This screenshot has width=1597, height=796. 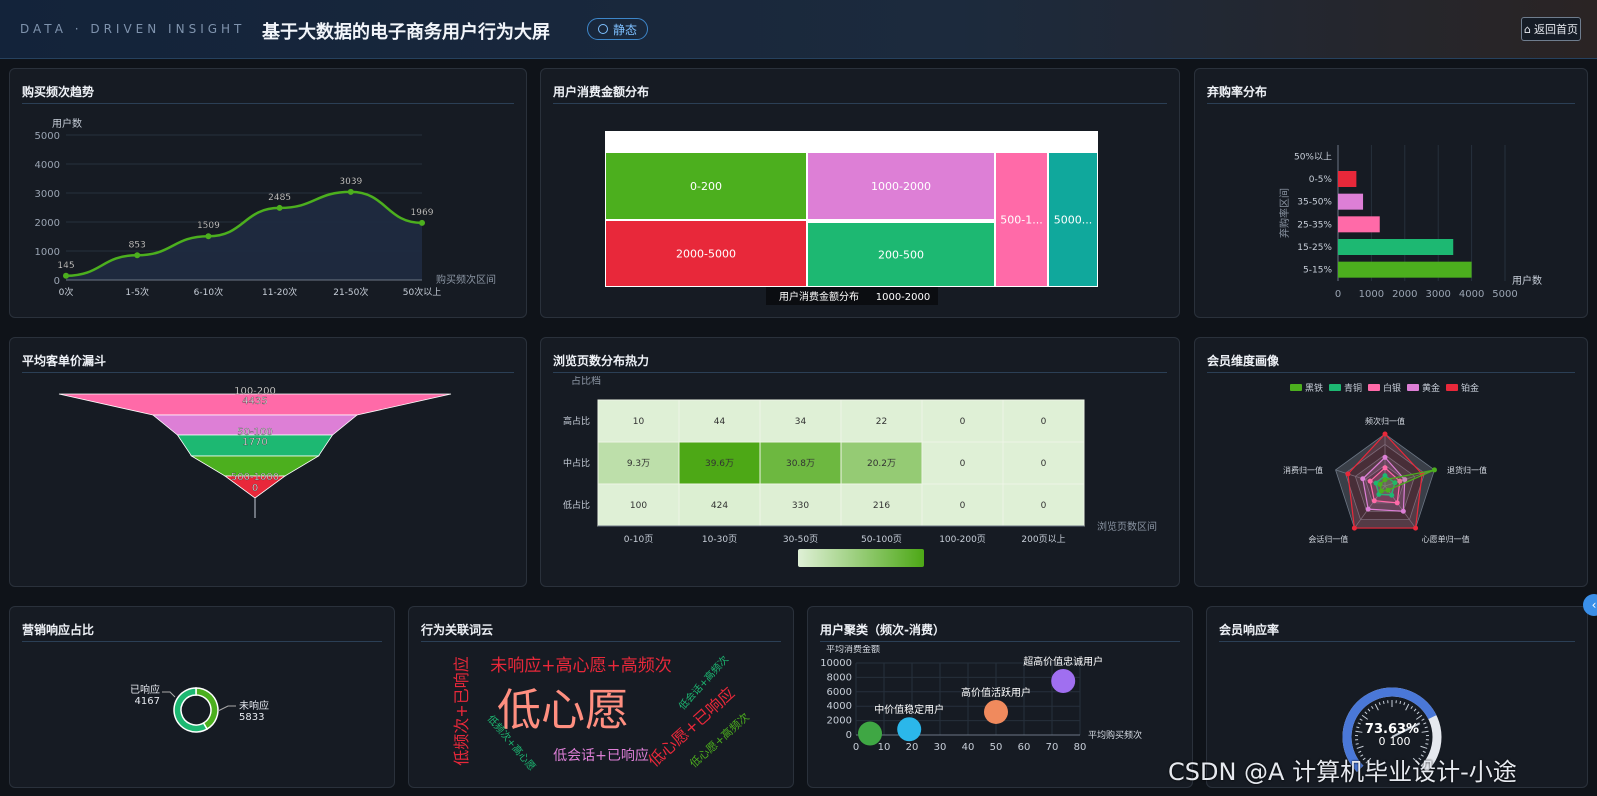 I want to click on y-axis-label: 用户数, so click(x=67, y=123).